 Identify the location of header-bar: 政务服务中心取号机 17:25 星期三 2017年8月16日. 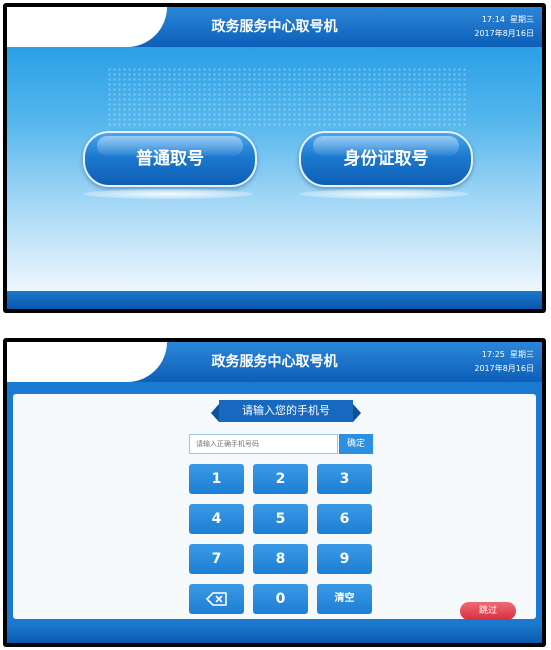
(274, 362).